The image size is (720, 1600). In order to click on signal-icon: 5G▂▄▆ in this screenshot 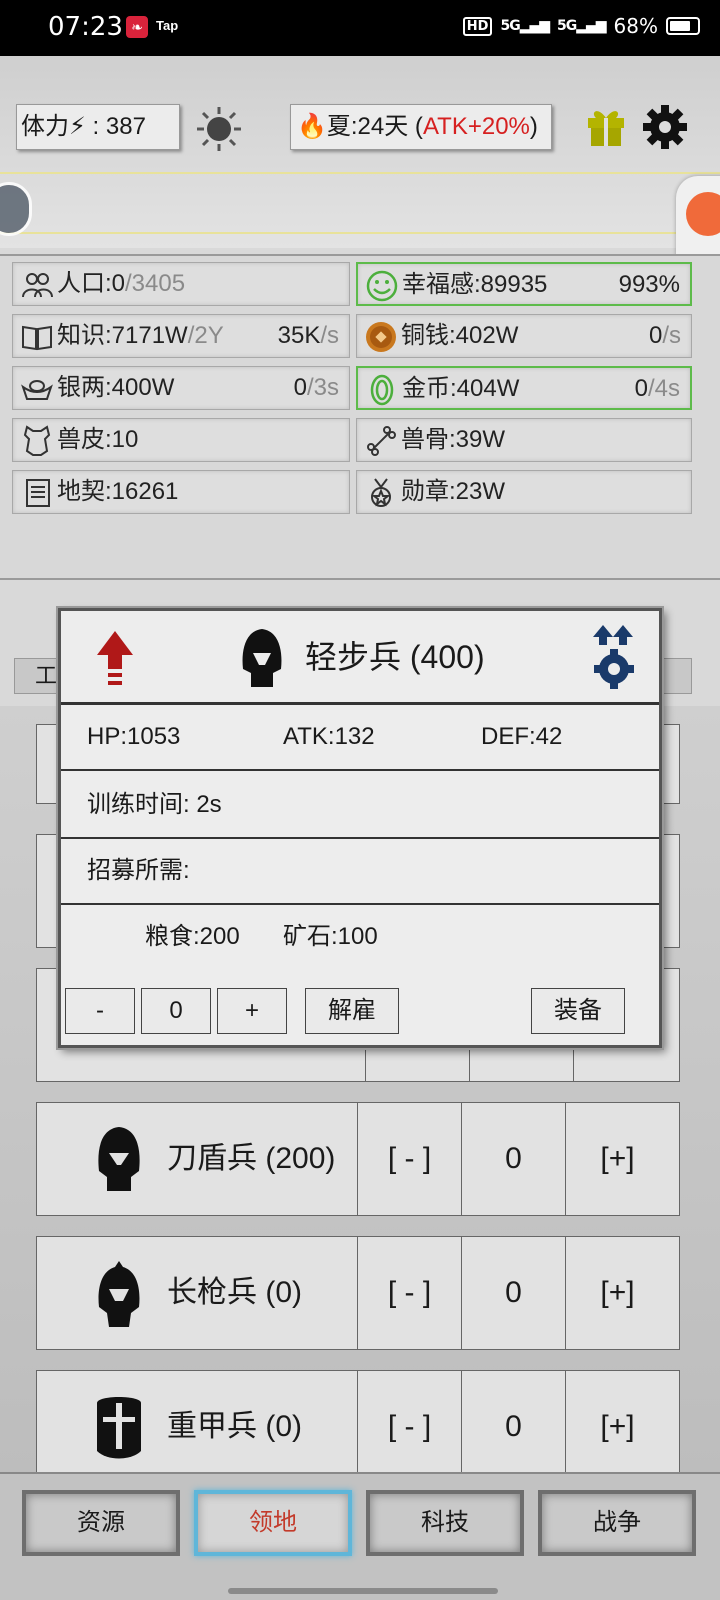, I will do `click(525, 26)`.